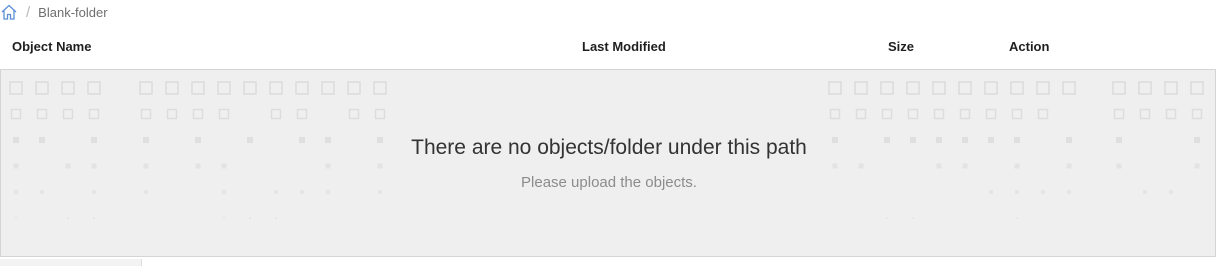 The width and height of the screenshot is (1225, 266). I want to click on home-icon, so click(9, 12).